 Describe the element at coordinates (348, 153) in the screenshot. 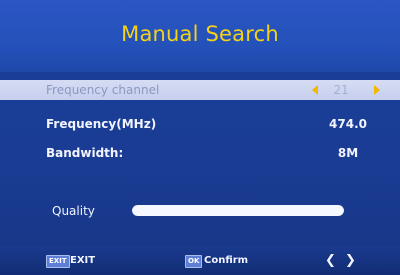

I see `bandwidth-value: 8M` at that location.